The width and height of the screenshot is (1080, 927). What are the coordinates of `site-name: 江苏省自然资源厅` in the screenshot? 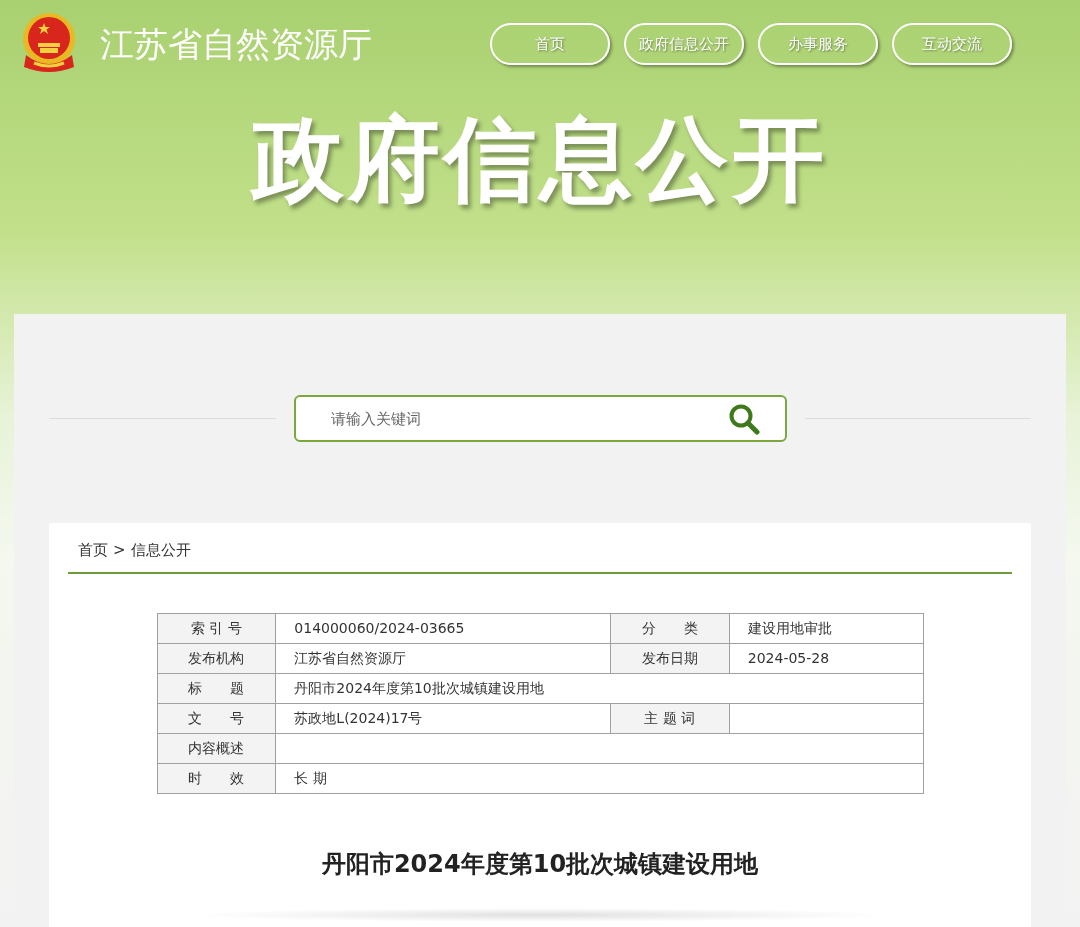 It's located at (236, 44).